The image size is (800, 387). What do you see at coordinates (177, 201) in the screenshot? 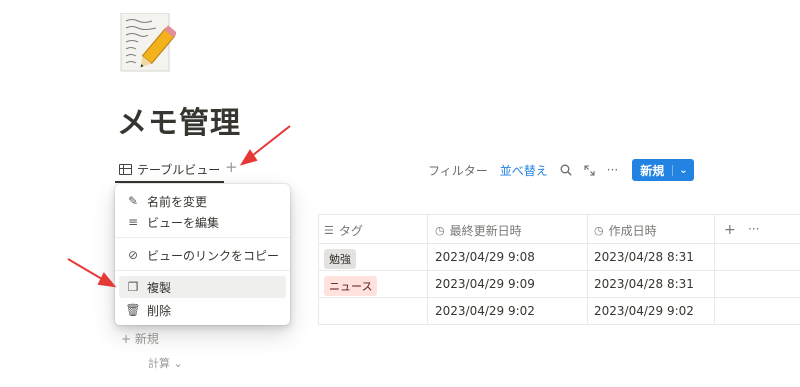
I see `menu-item-label: 名前を変更` at bounding box center [177, 201].